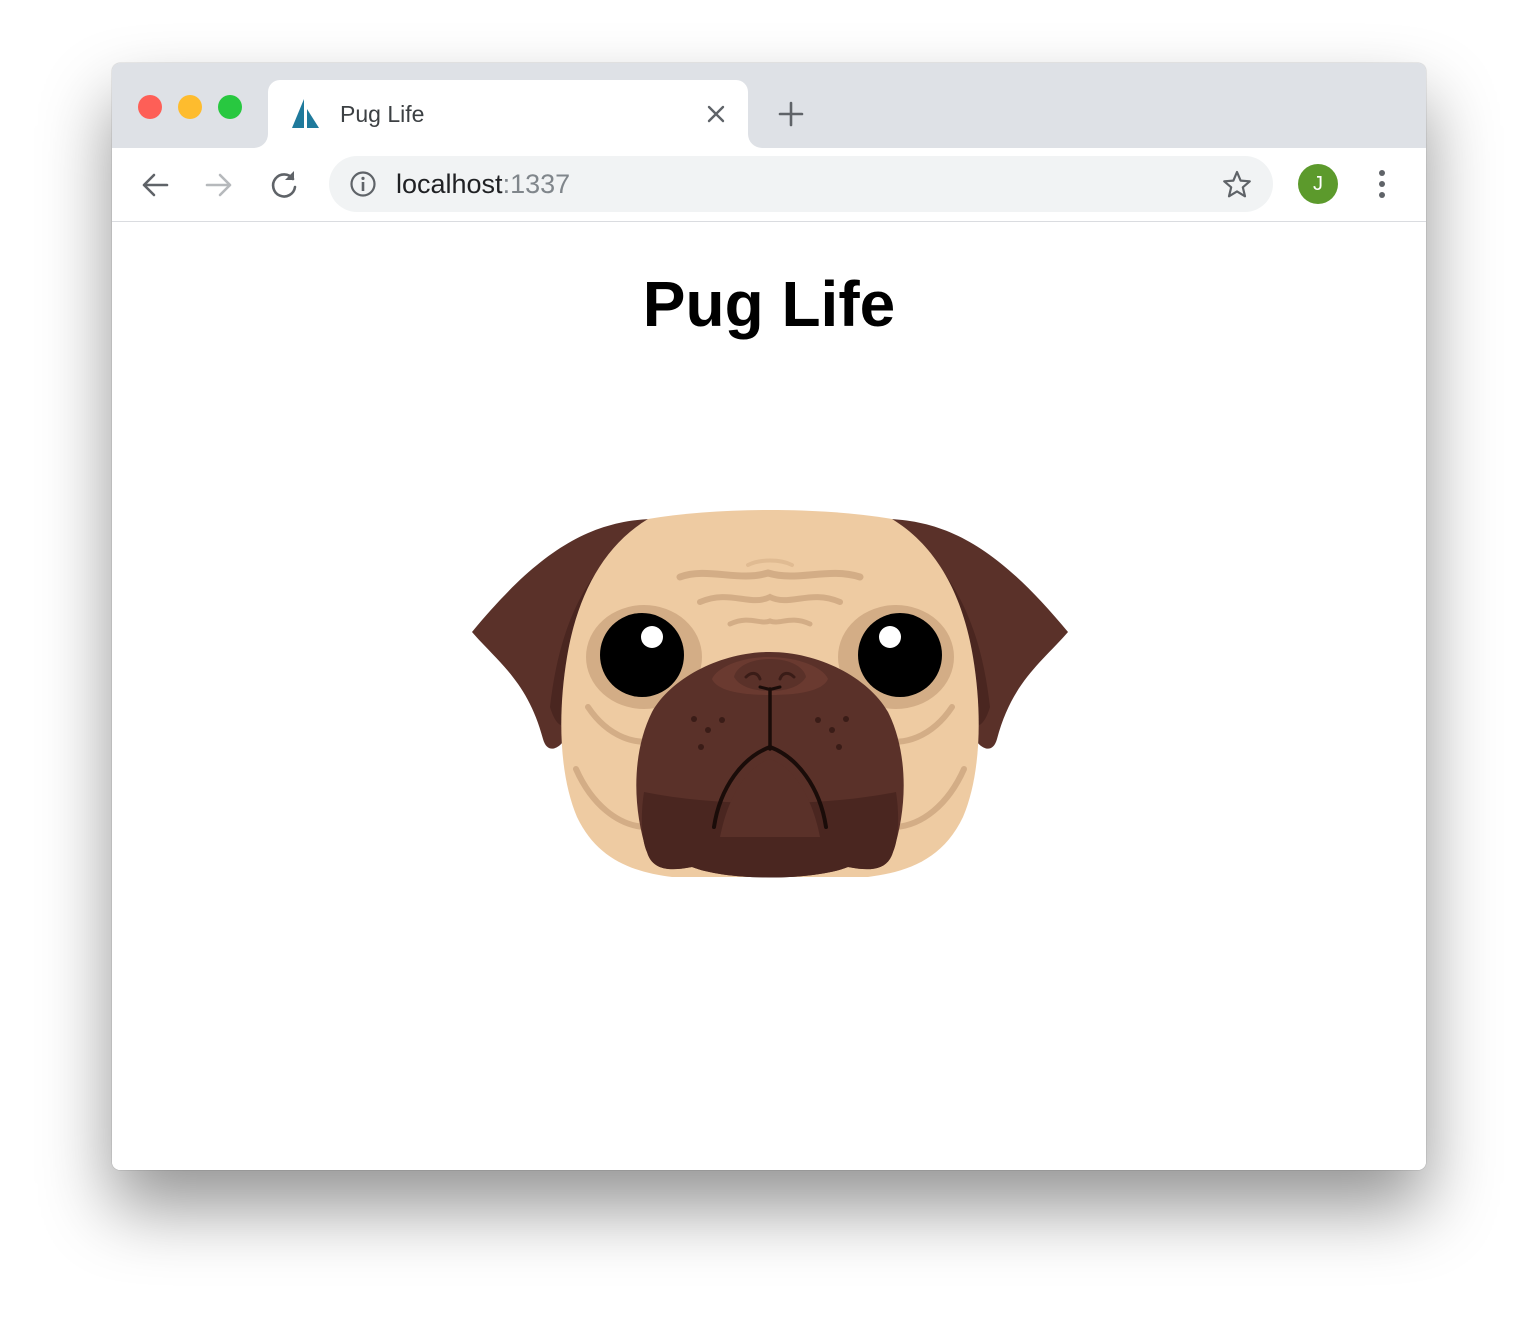 The height and width of the screenshot is (1330, 1538). Describe the element at coordinates (449, 184) in the screenshot. I see `address-host: localhost` at that location.